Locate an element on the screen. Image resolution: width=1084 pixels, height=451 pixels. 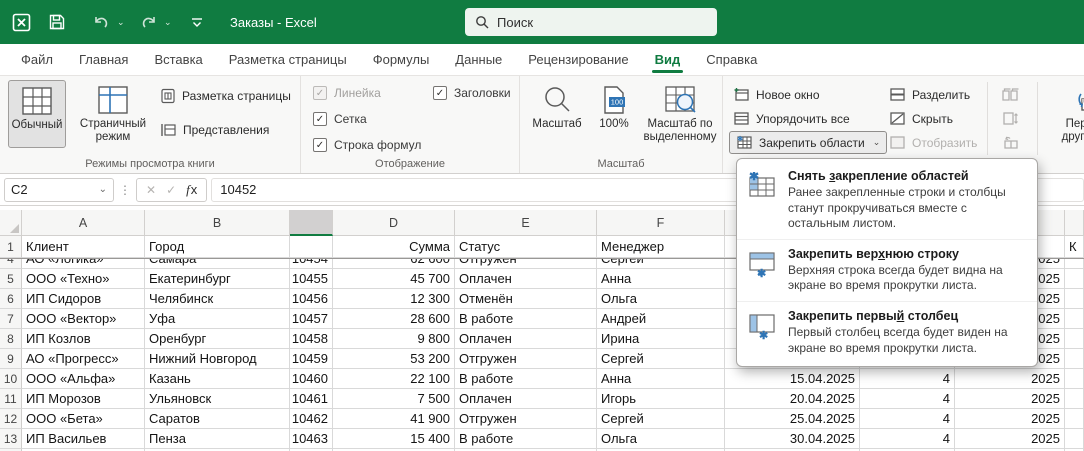
new-window-button: Новое окно is located at coordinates (776, 94).